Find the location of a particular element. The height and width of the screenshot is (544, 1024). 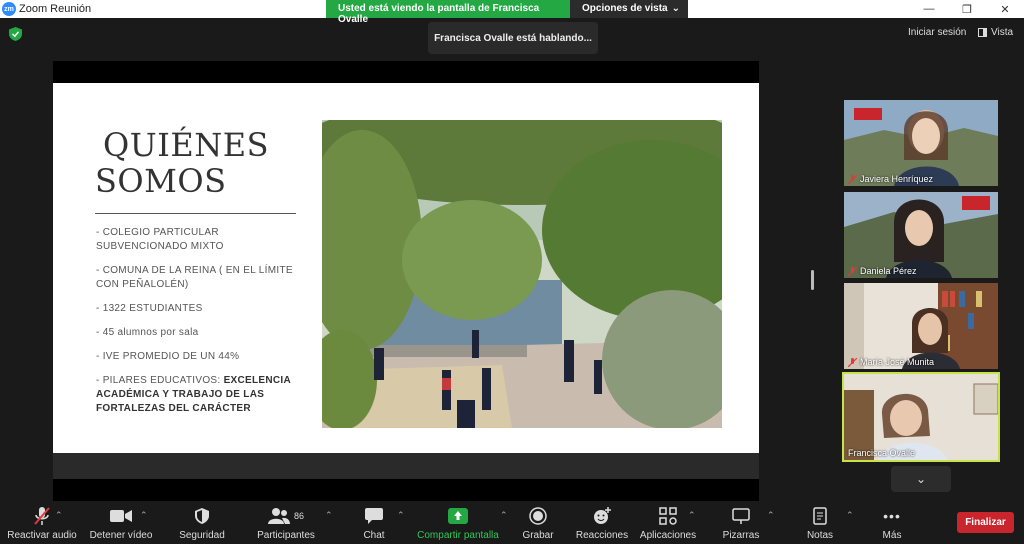

whiteboards-label: Pizarras is located at coordinates (741, 535).